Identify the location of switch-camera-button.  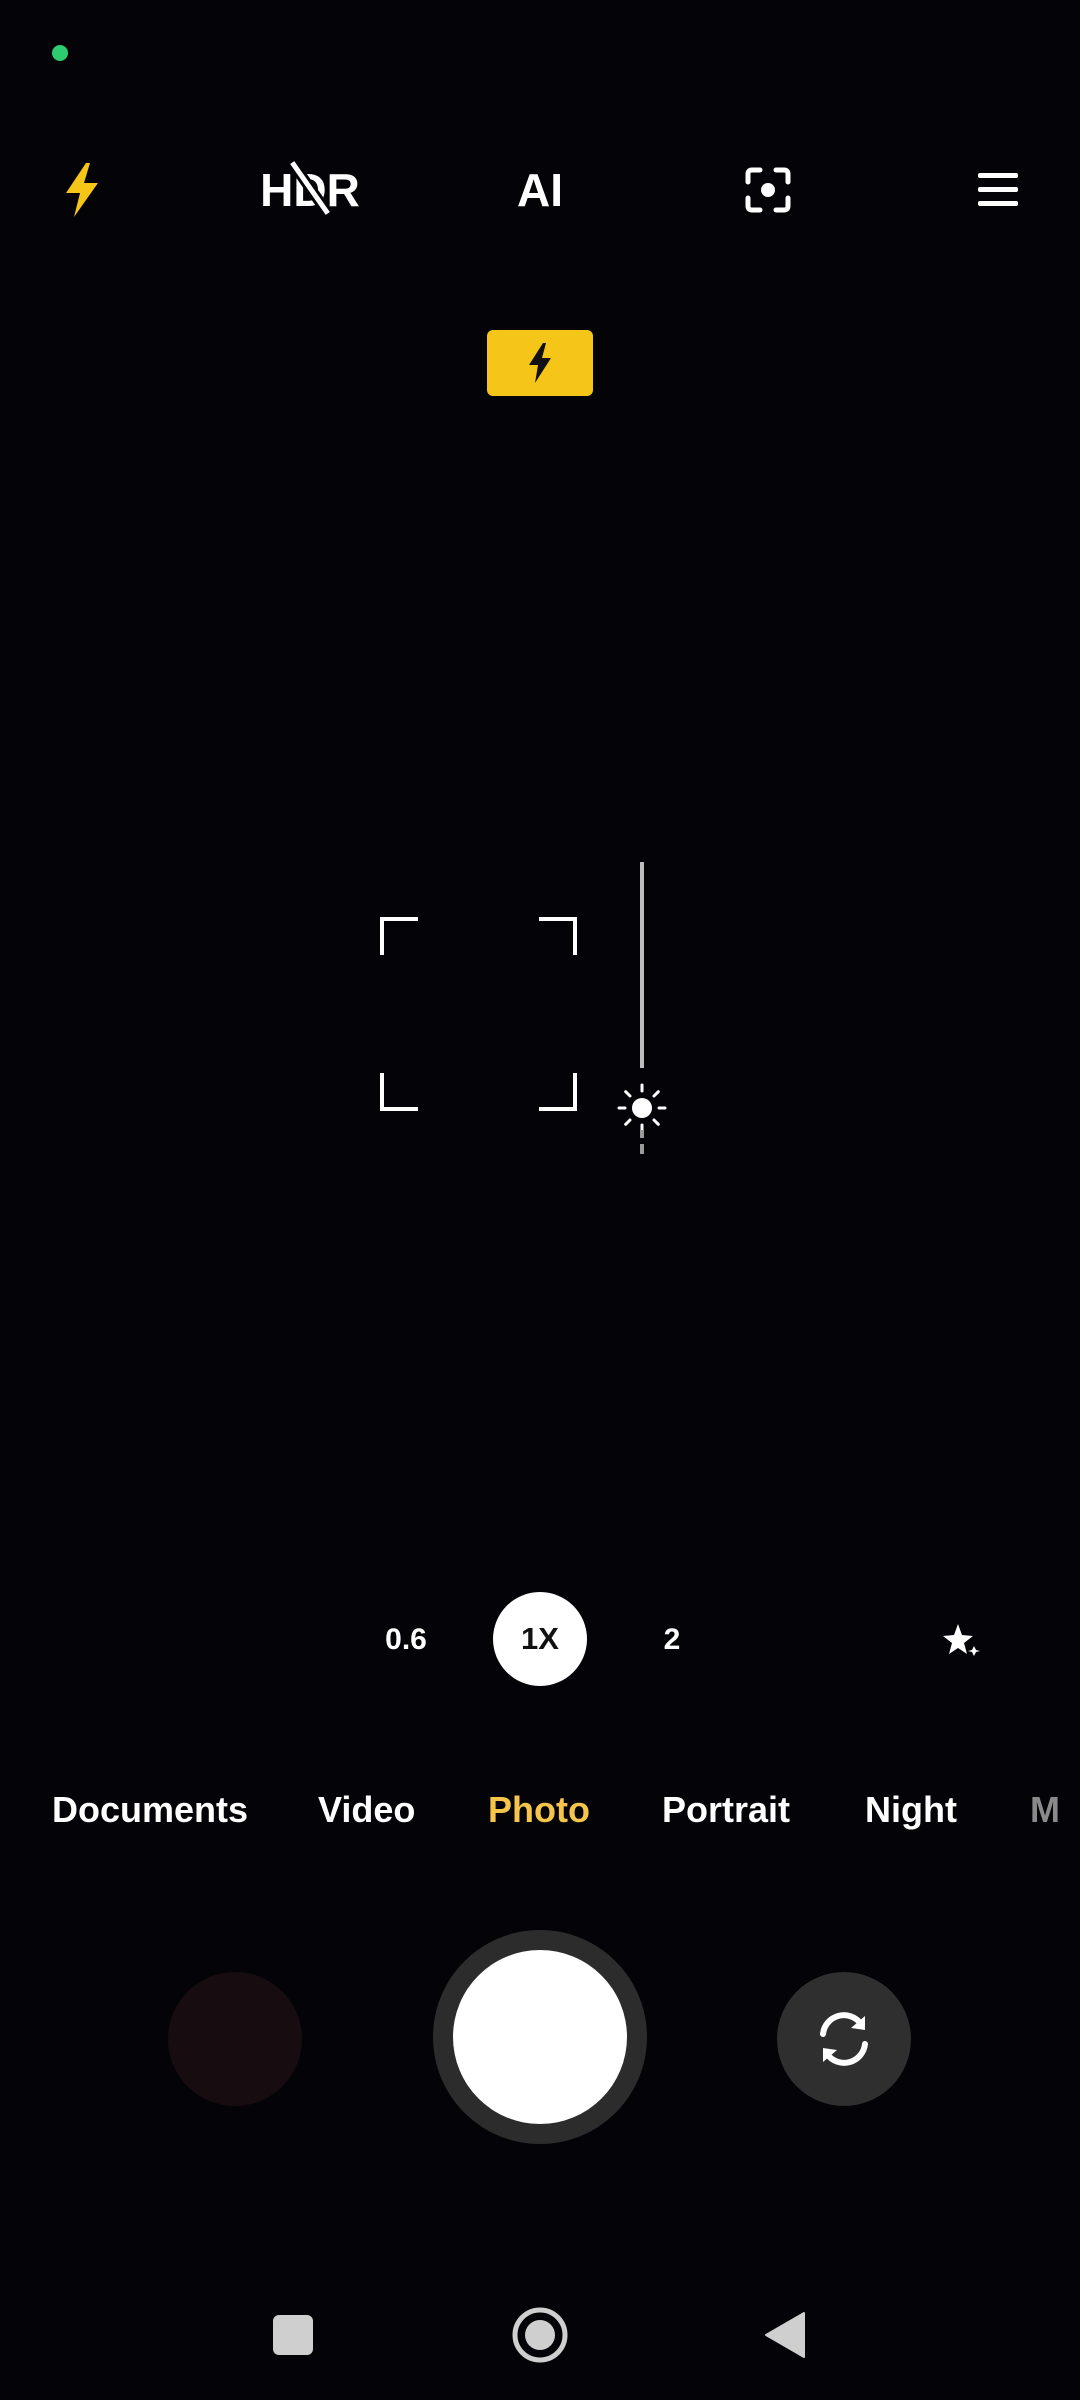
(844, 2039).